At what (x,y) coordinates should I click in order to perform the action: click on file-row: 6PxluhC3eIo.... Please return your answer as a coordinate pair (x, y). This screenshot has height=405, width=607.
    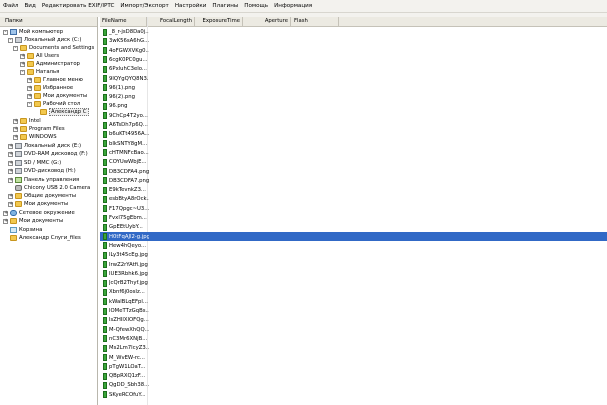
    Looking at the image, I should click on (353, 68).